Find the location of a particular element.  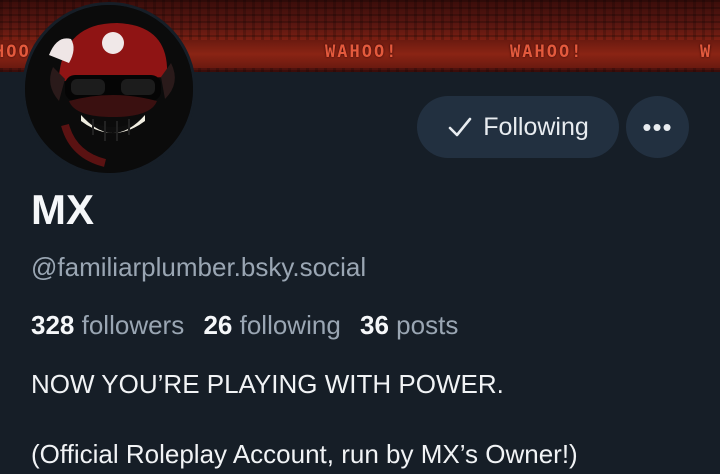

following-count: 26 is located at coordinates (218, 325).